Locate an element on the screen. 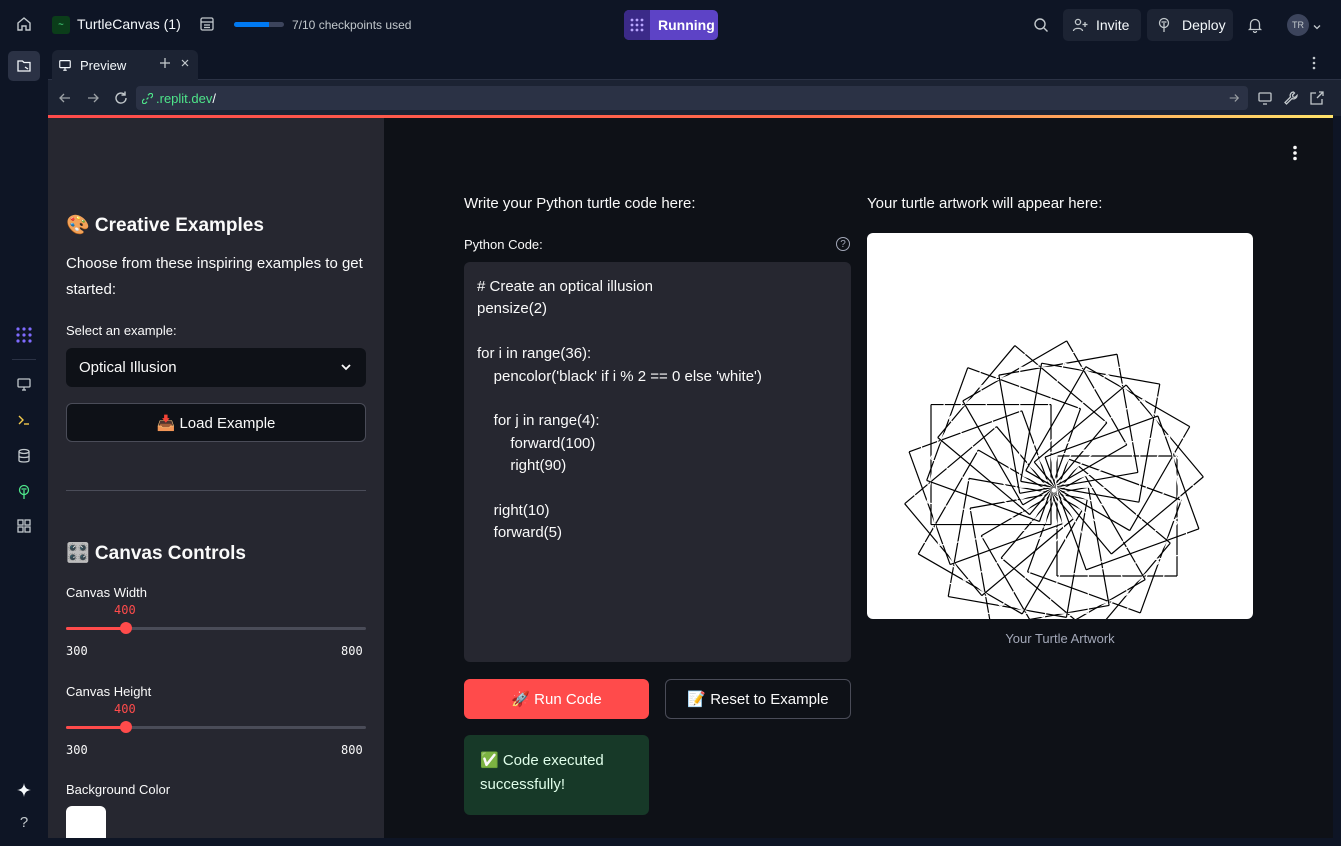 This screenshot has height=846, width=1341. run-status-button: Running is located at coordinates (671, 25).